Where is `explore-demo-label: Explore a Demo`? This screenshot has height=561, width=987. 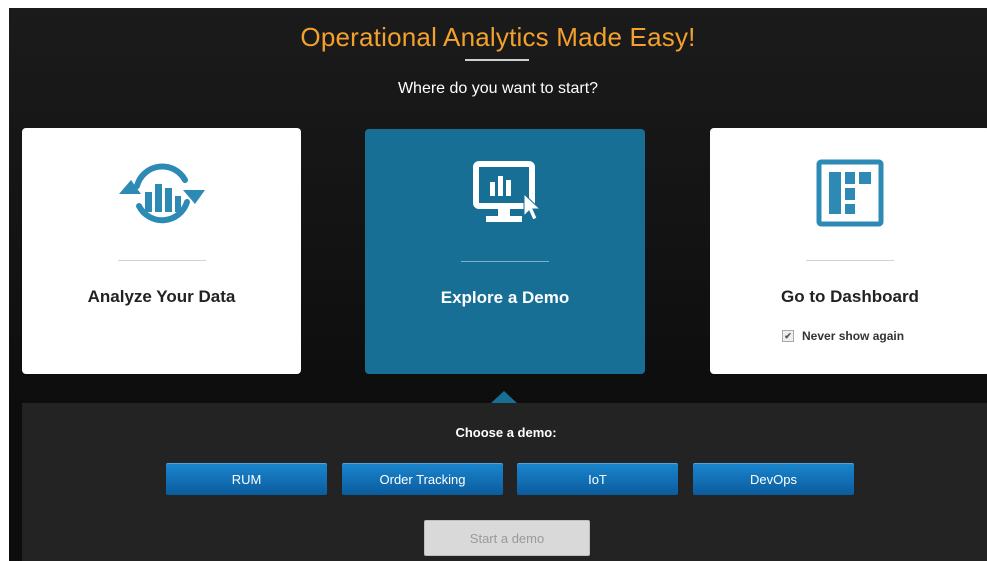 explore-demo-label: Explore a Demo is located at coordinates (505, 297).